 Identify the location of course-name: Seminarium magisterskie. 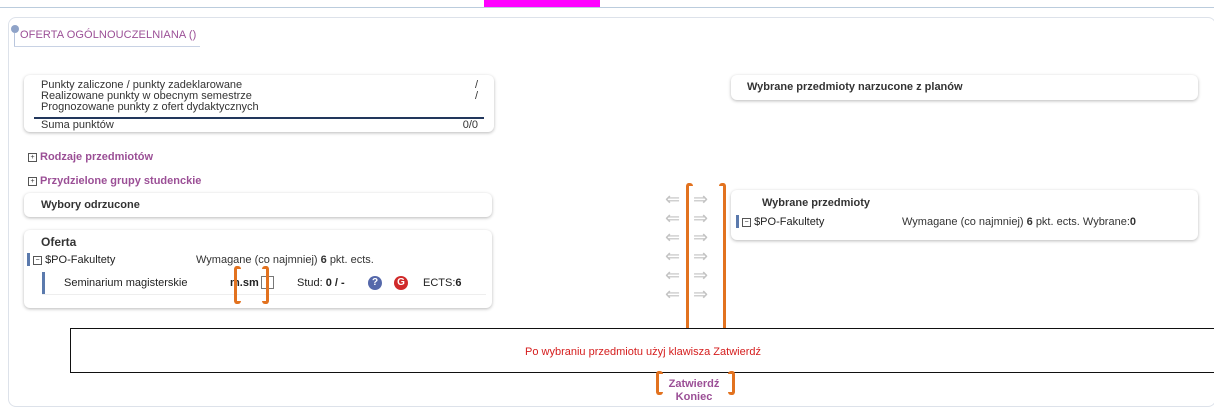
(126, 283).